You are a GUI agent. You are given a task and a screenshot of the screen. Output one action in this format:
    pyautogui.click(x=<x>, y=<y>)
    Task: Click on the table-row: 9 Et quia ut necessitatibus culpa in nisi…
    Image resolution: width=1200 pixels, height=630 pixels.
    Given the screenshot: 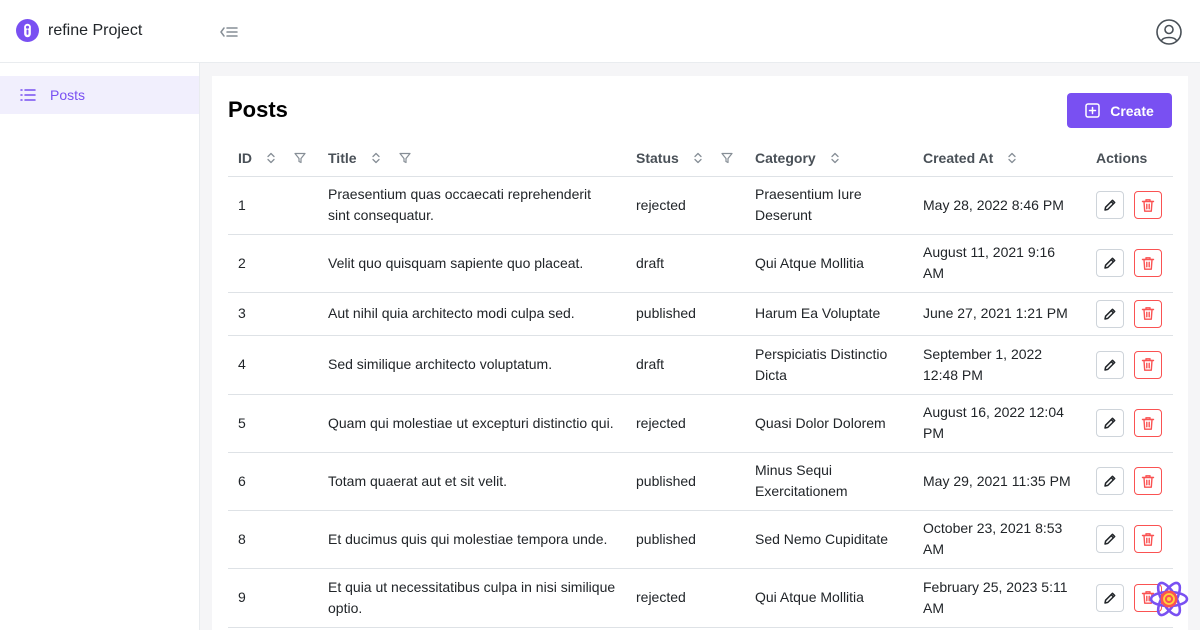 What is the action you would take?
    pyautogui.click(x=700, y=598)
    